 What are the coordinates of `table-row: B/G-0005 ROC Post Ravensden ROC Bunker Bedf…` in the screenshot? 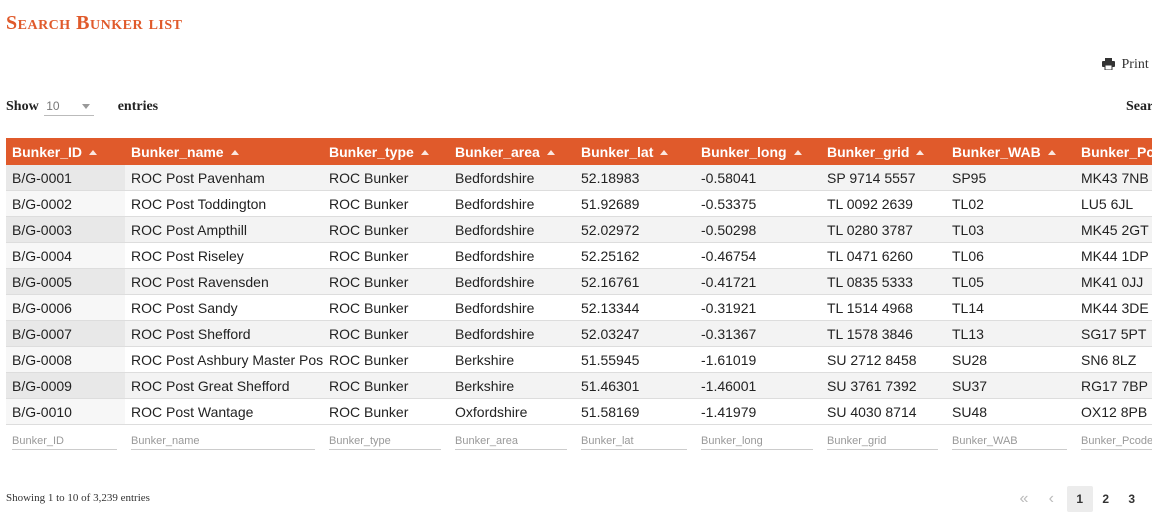 It's located at (579, 281).